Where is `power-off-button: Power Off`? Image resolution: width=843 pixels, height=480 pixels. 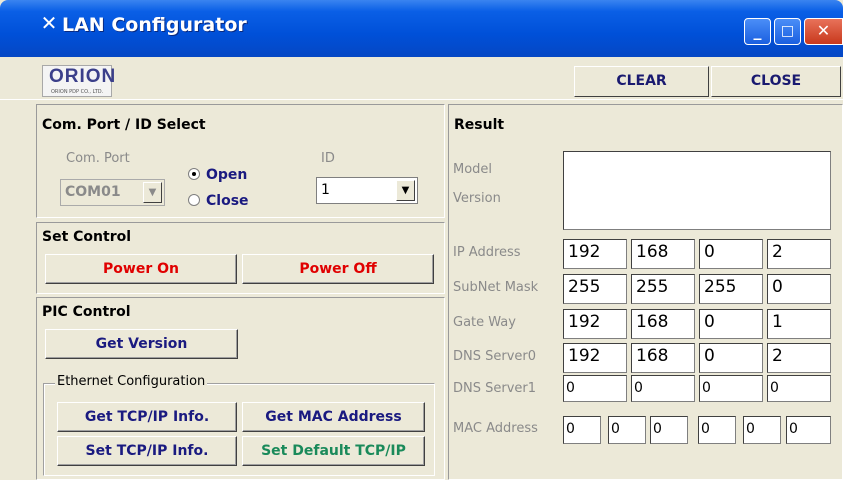
power-off-button: Power Off is located at coordinates (338, 269).